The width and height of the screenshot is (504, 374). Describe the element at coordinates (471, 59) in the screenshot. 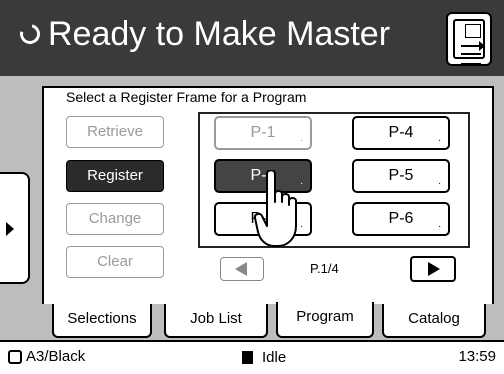

I see `master-lines-icon` at that location.